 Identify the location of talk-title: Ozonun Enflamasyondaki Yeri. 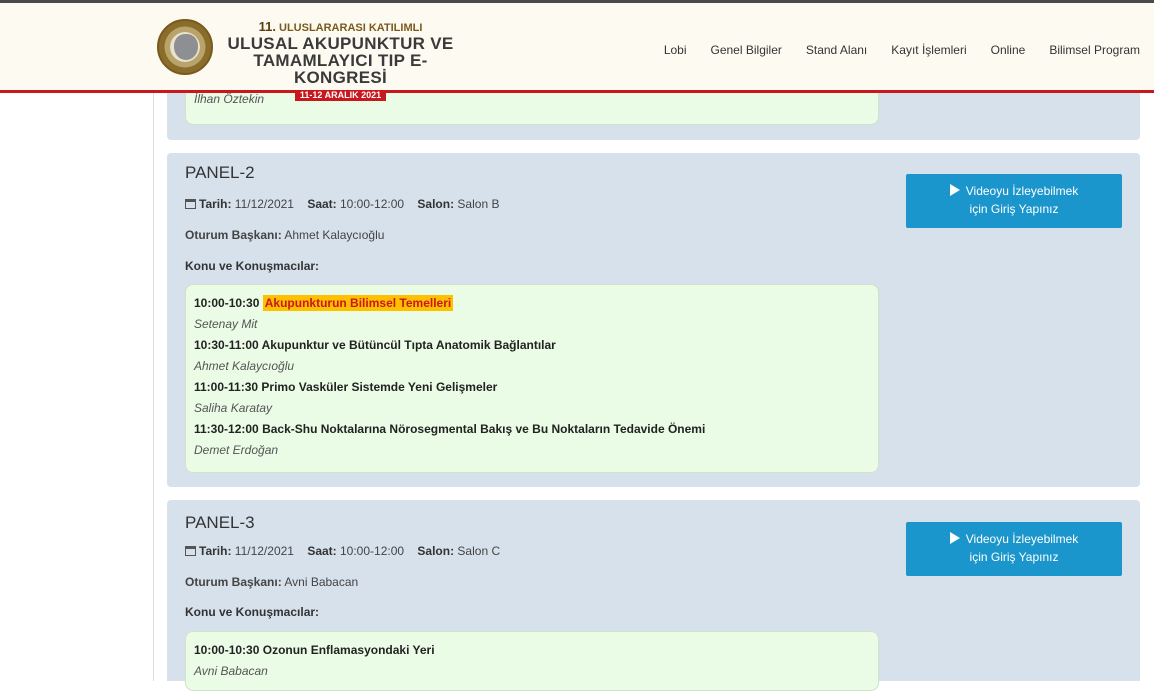
(348, 650).